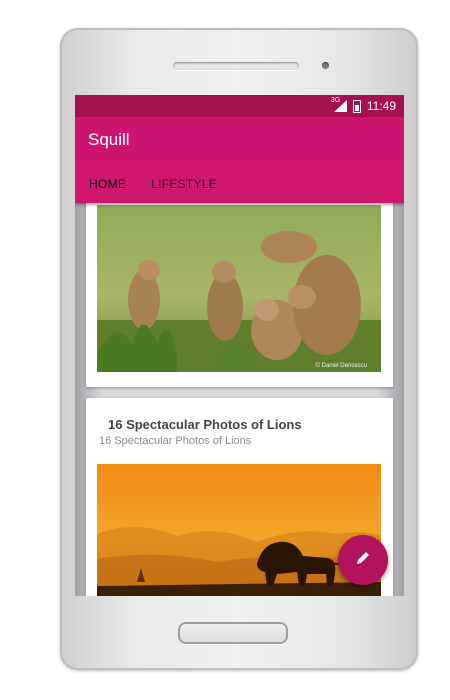  Describe the element at coordinates (109, 139) in the screenshot. I see `app-title: Squill` at that location.